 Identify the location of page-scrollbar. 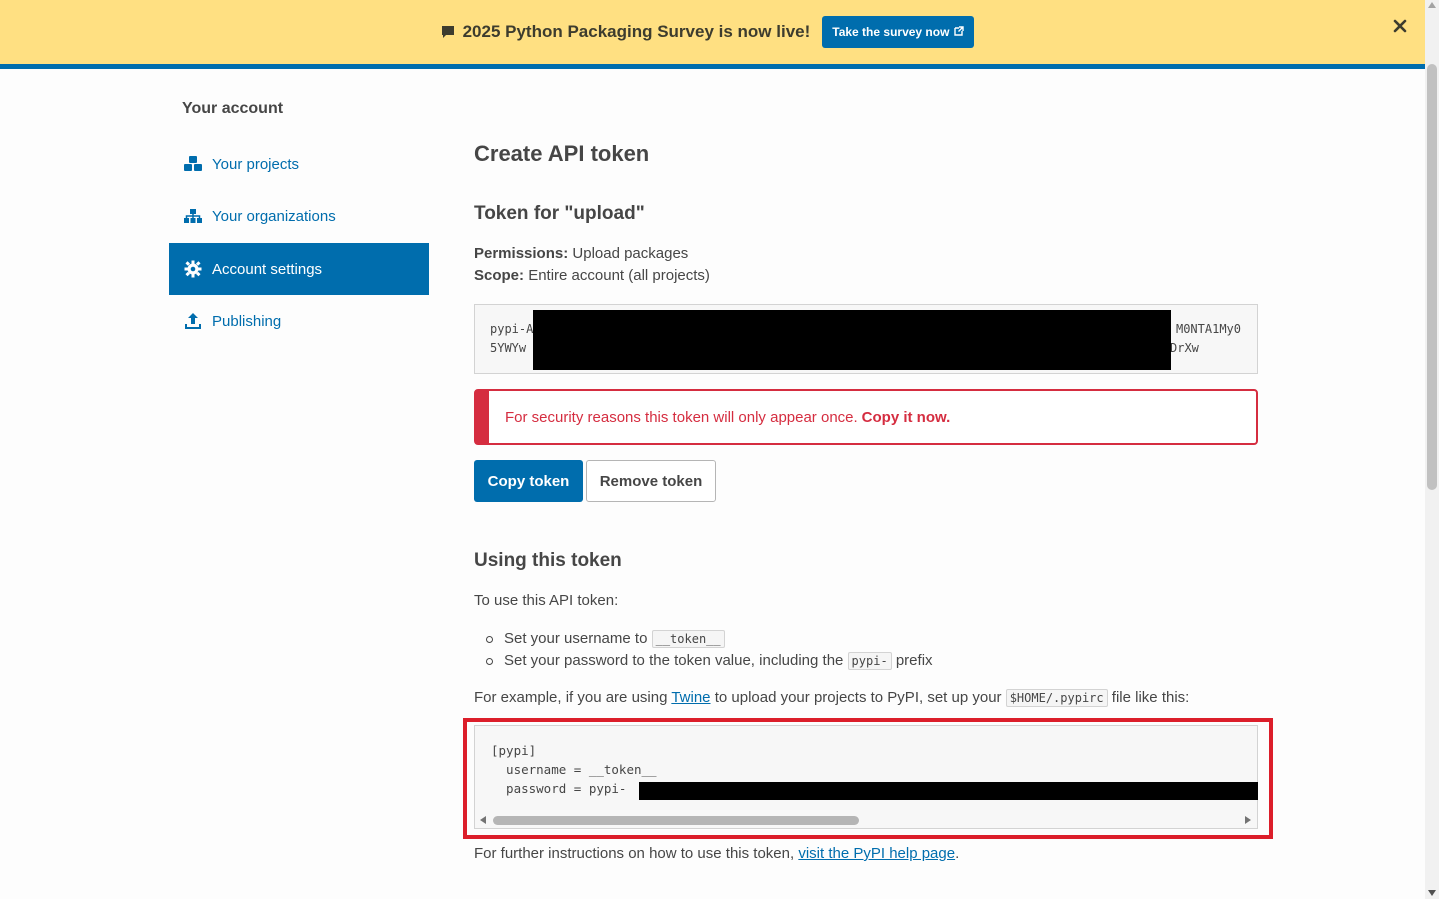
(1432, 449).